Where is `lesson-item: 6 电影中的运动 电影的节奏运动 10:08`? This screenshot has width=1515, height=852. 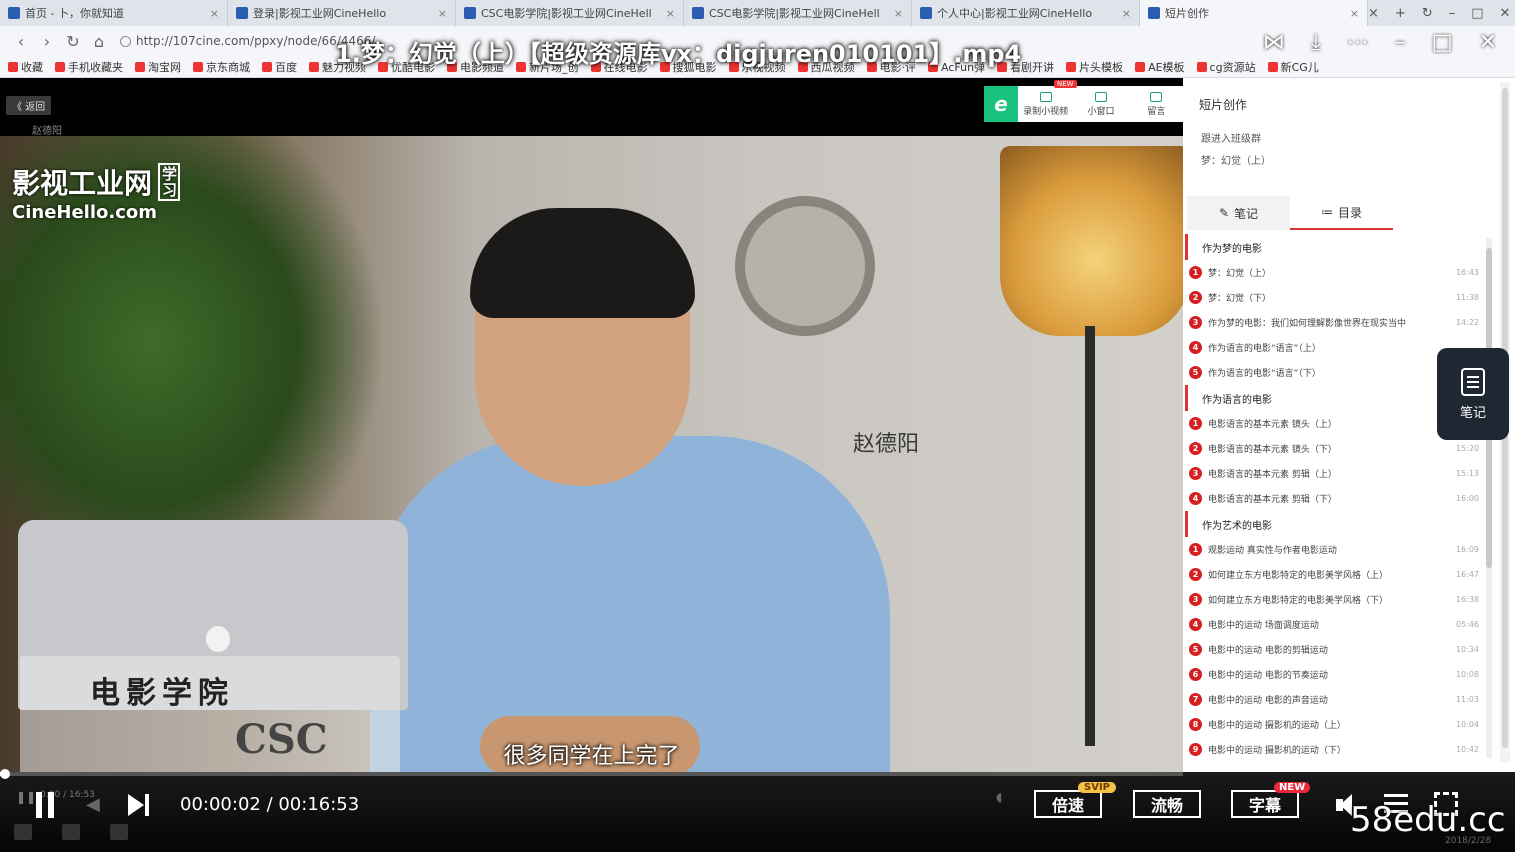 lesson-item: 6 电影中的运动 电影的节奏运动 10:08 is located at coordinates (1333, 674).